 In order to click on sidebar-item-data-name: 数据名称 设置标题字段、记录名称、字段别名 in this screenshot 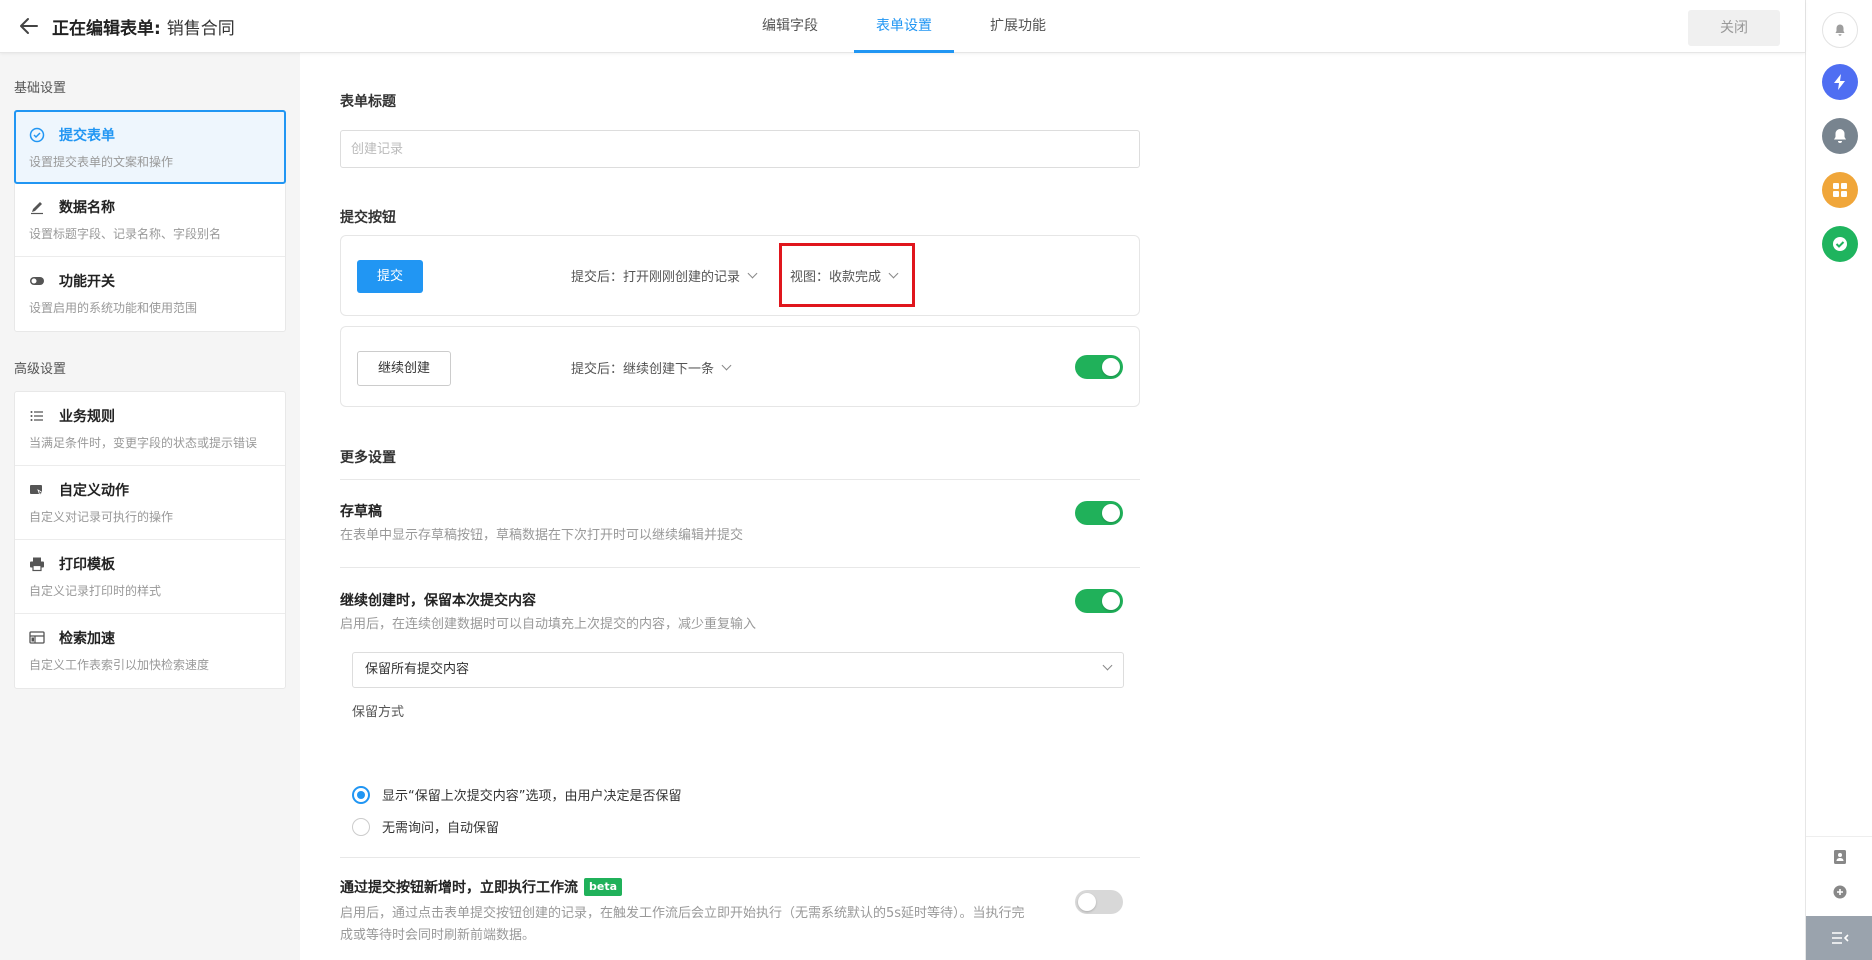, I will do `click(150, 220)`.